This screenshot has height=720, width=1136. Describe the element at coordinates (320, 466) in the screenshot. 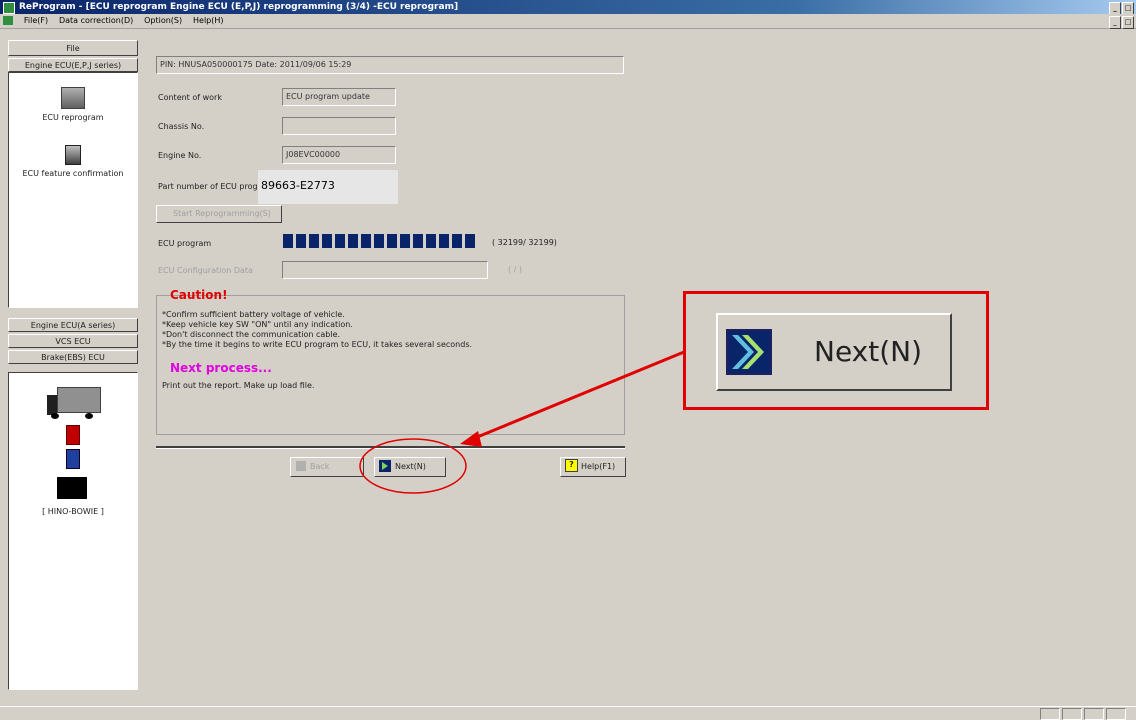

I see `back-label: Back` at that location.